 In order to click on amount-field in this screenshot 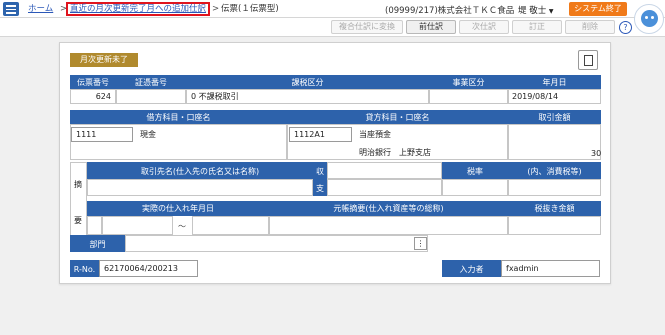, I will do `click(554, 142)`.